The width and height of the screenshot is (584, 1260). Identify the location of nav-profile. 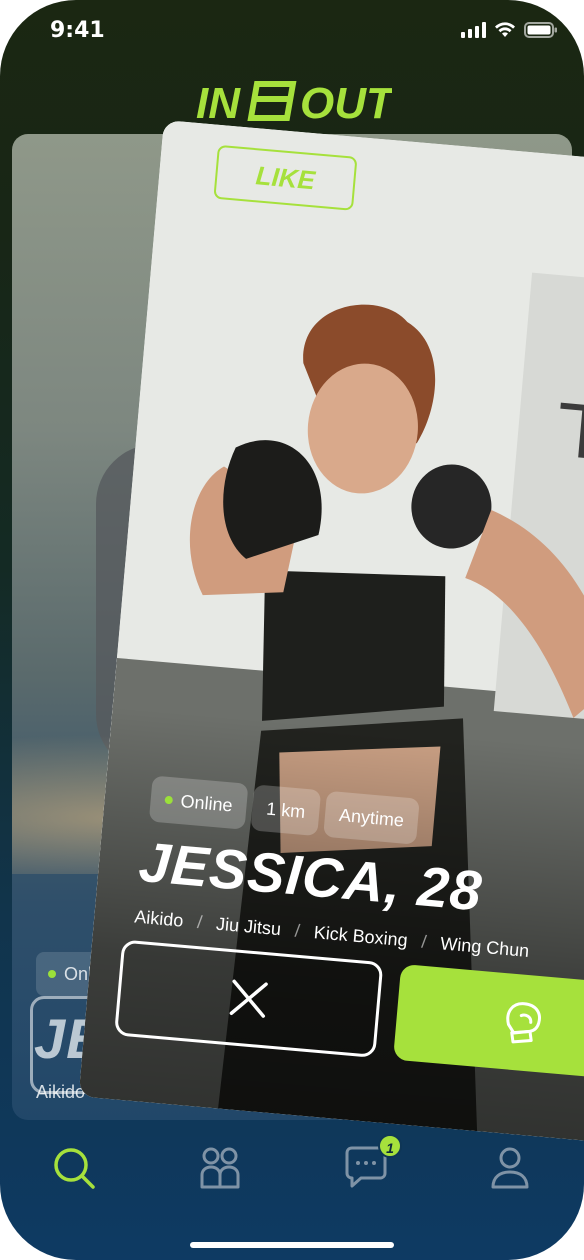
(510, 1168).